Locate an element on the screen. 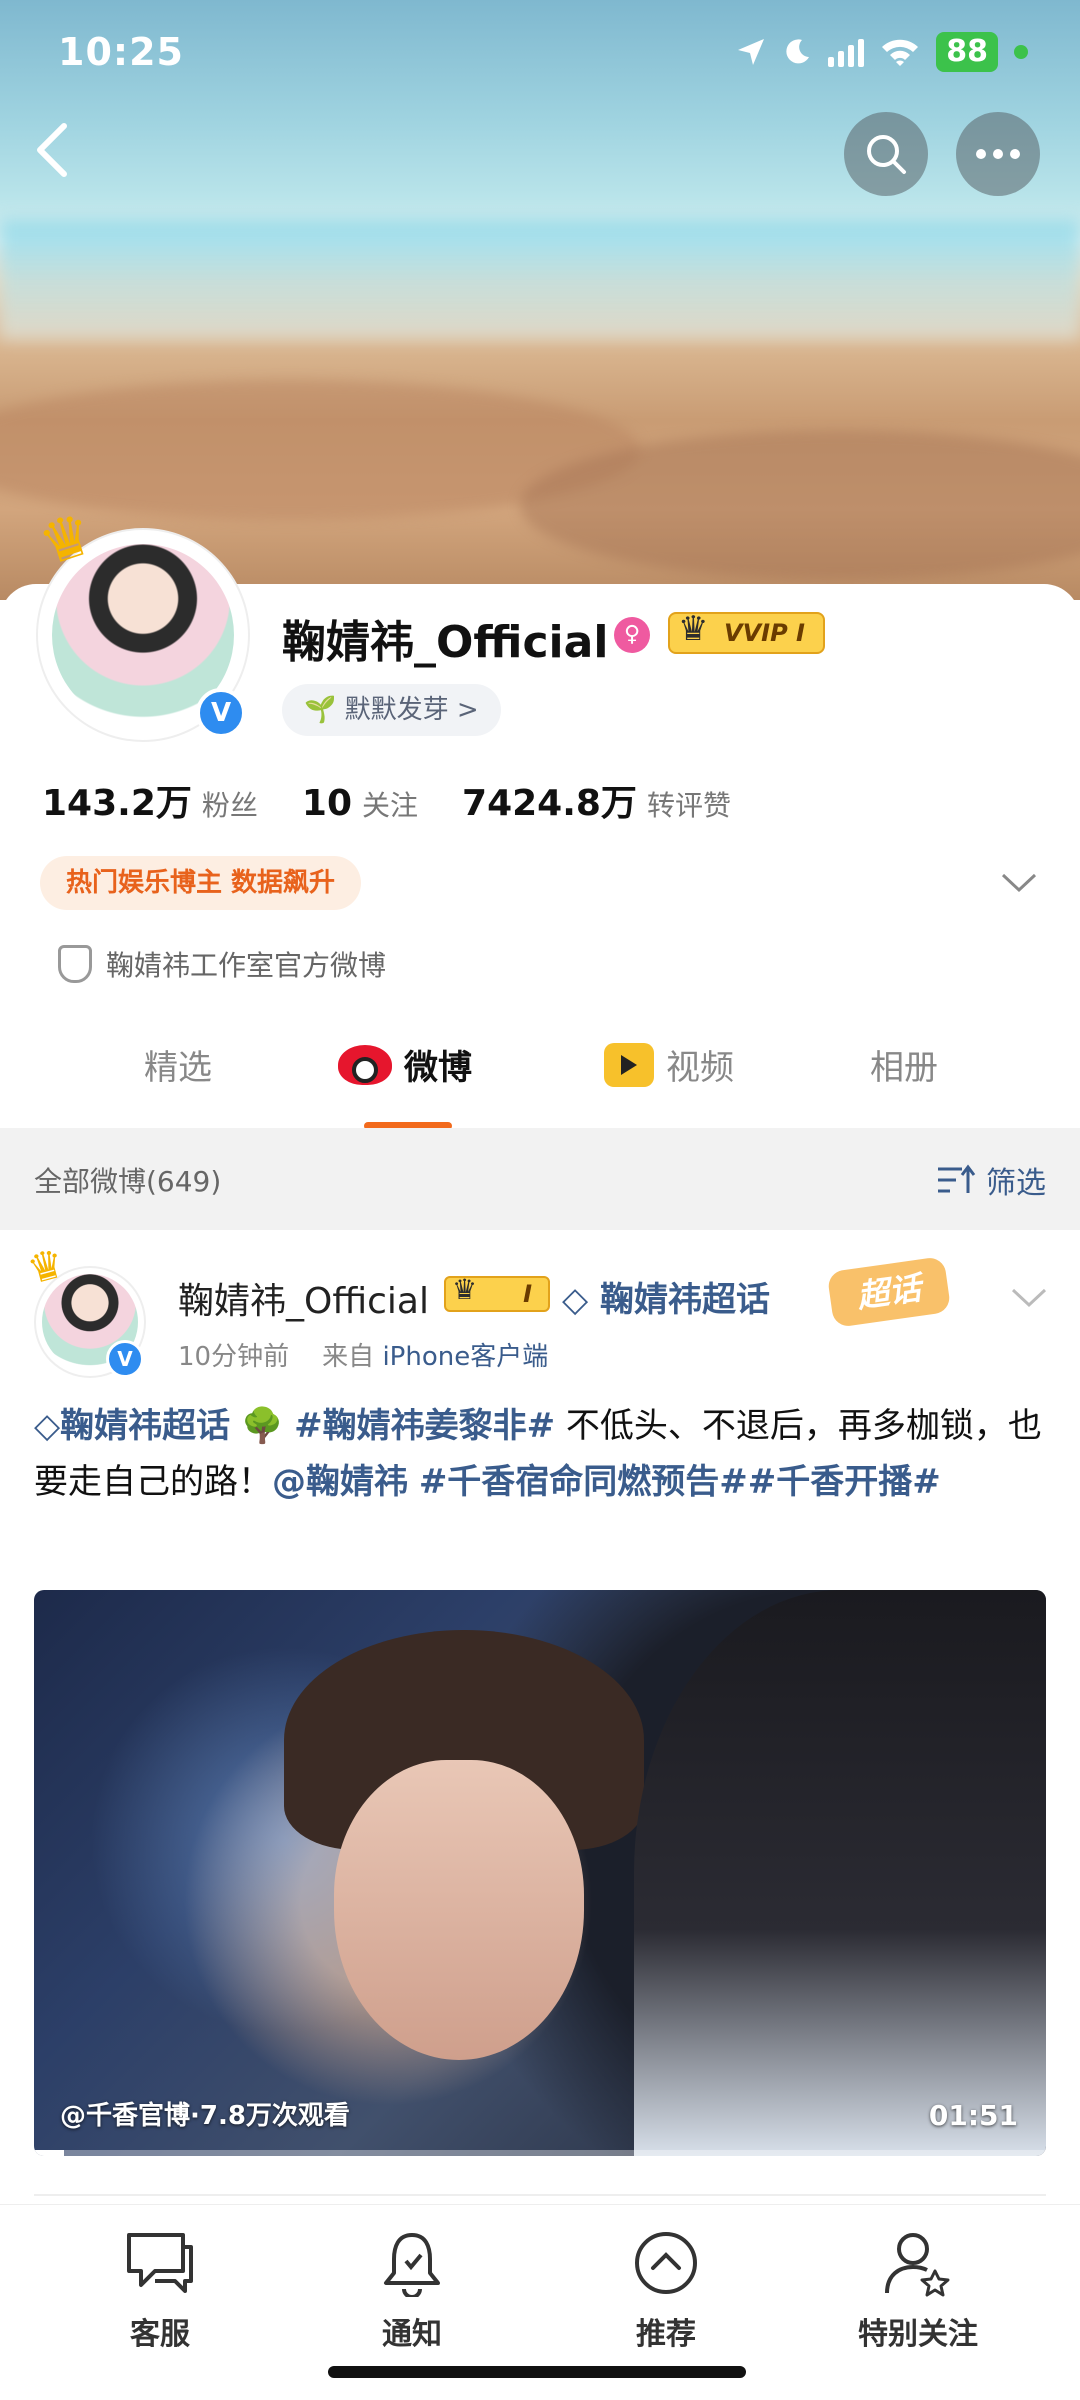  recommend-button: 推荐 is located at coordinates (666, 2290).